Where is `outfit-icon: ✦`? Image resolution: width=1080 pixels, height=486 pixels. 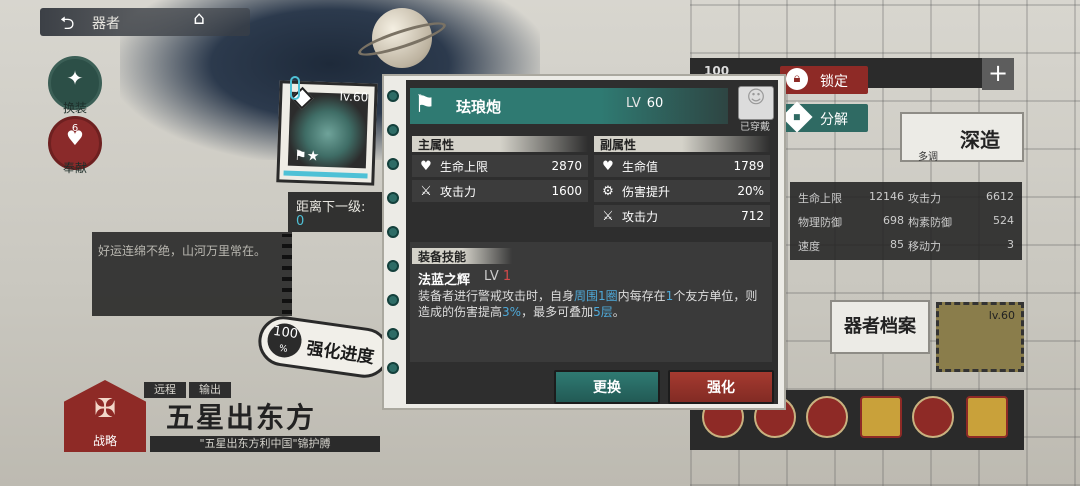
outfit-icon: ✦ is located at coordinates (75, 78).